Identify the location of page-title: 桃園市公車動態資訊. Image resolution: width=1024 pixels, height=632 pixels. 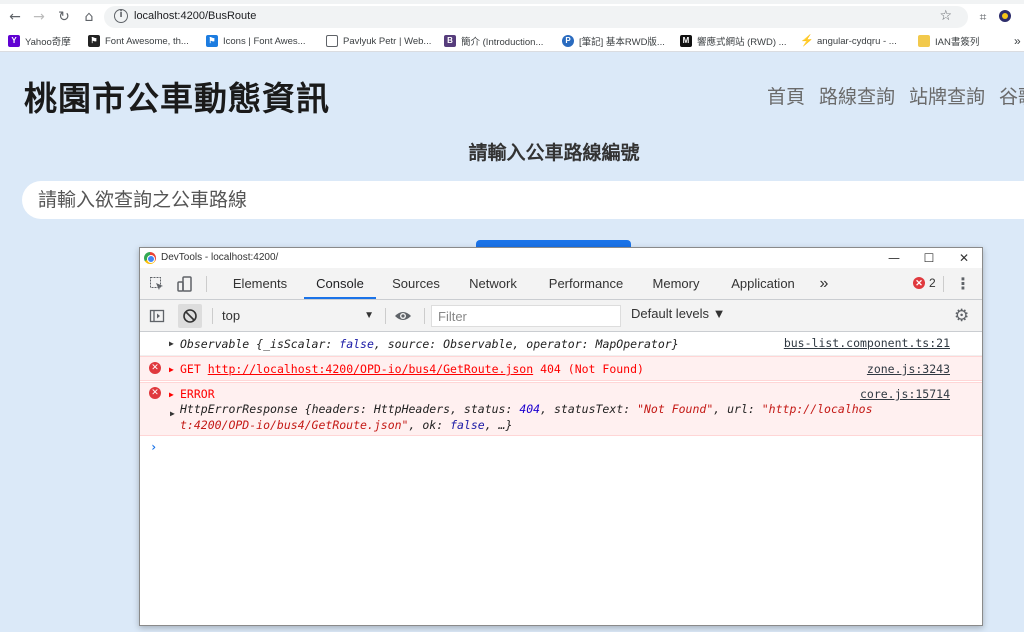
(177, 98).